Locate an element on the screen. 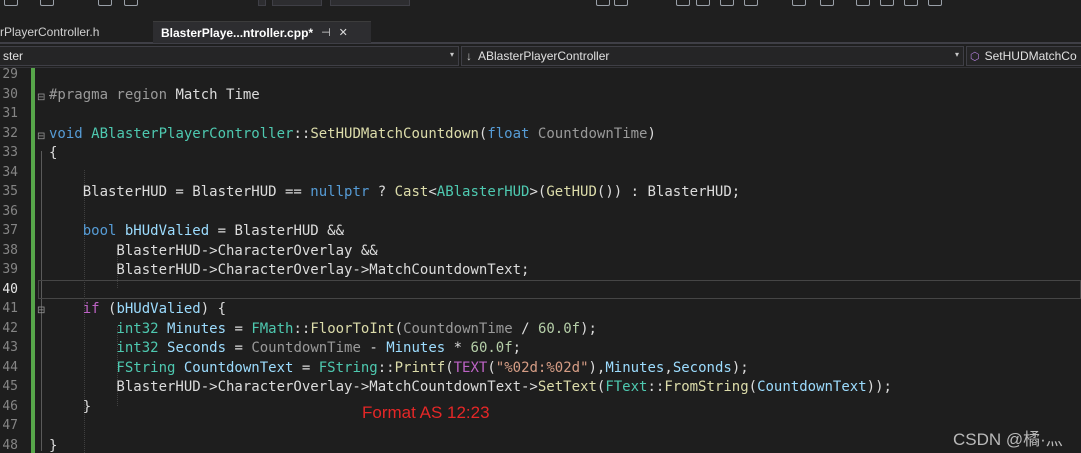  project-dropdown: ster ▾ is located at coordinates (229, 56).